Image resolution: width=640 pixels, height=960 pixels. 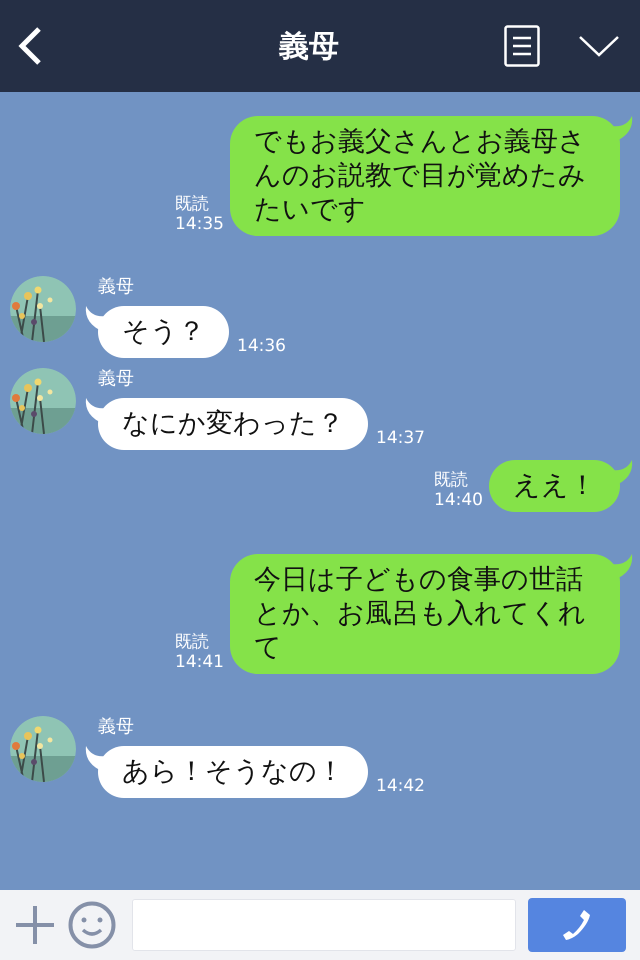 I want to click on message-time: 14:36, so click(x=261, y=346).